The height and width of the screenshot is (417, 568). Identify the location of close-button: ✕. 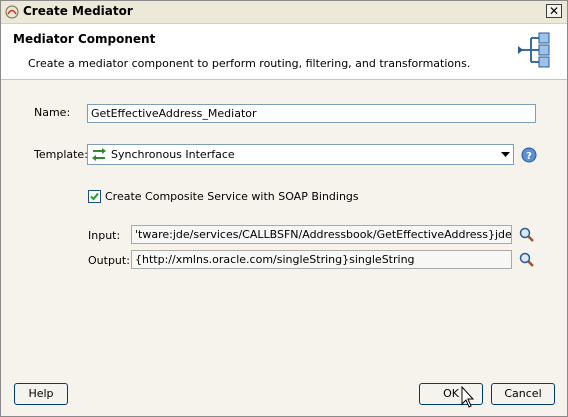
(554, 11).